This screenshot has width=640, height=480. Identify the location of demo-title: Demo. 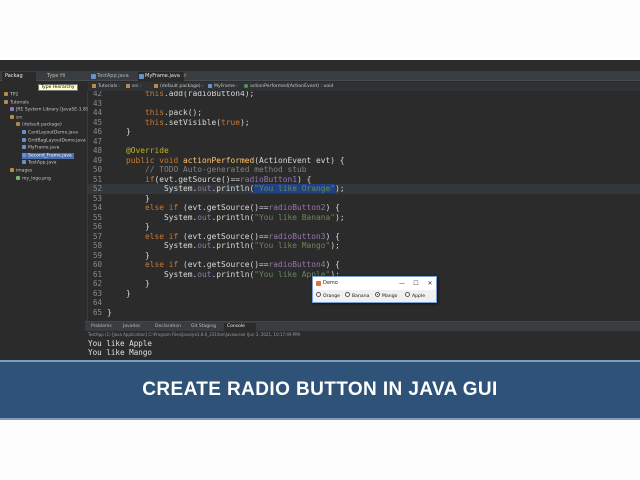
(330, 283).